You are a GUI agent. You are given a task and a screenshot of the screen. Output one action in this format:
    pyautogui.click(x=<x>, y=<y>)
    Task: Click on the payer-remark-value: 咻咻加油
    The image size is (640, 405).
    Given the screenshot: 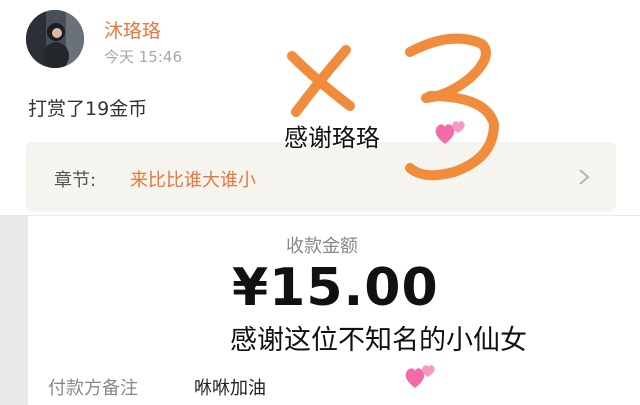 What is the action you would take?
    pyautogui.click(x=230, y=388)
    